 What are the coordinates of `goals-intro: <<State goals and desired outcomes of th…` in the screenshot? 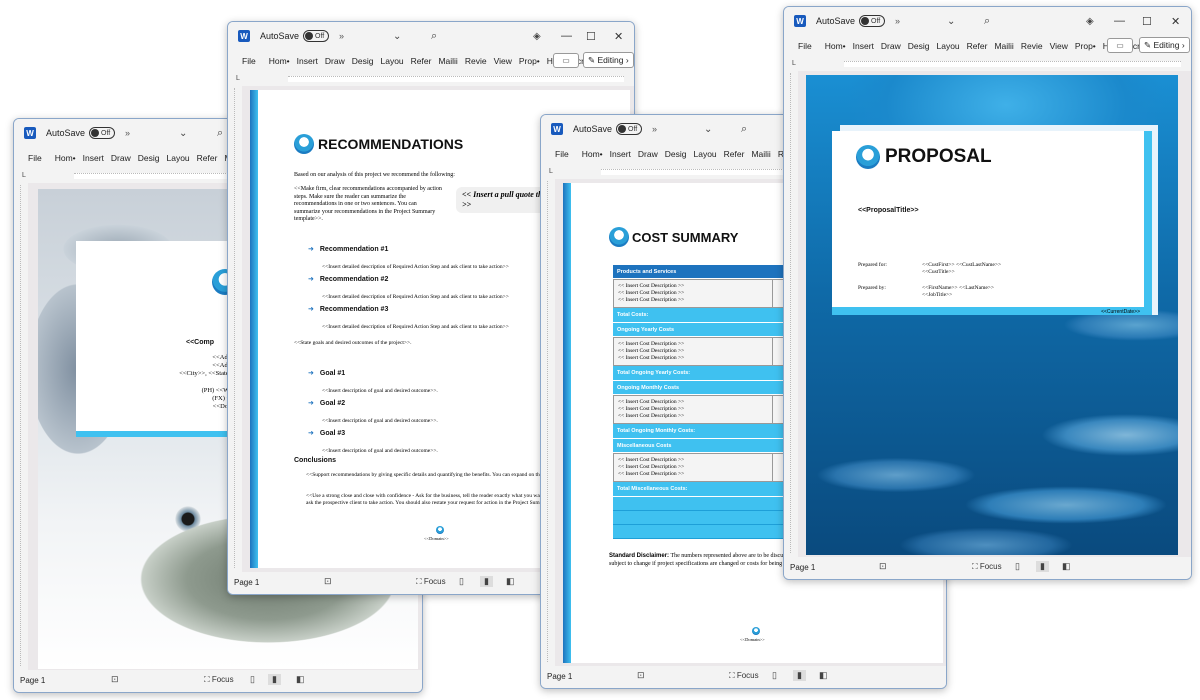 It's located at (353, 343).